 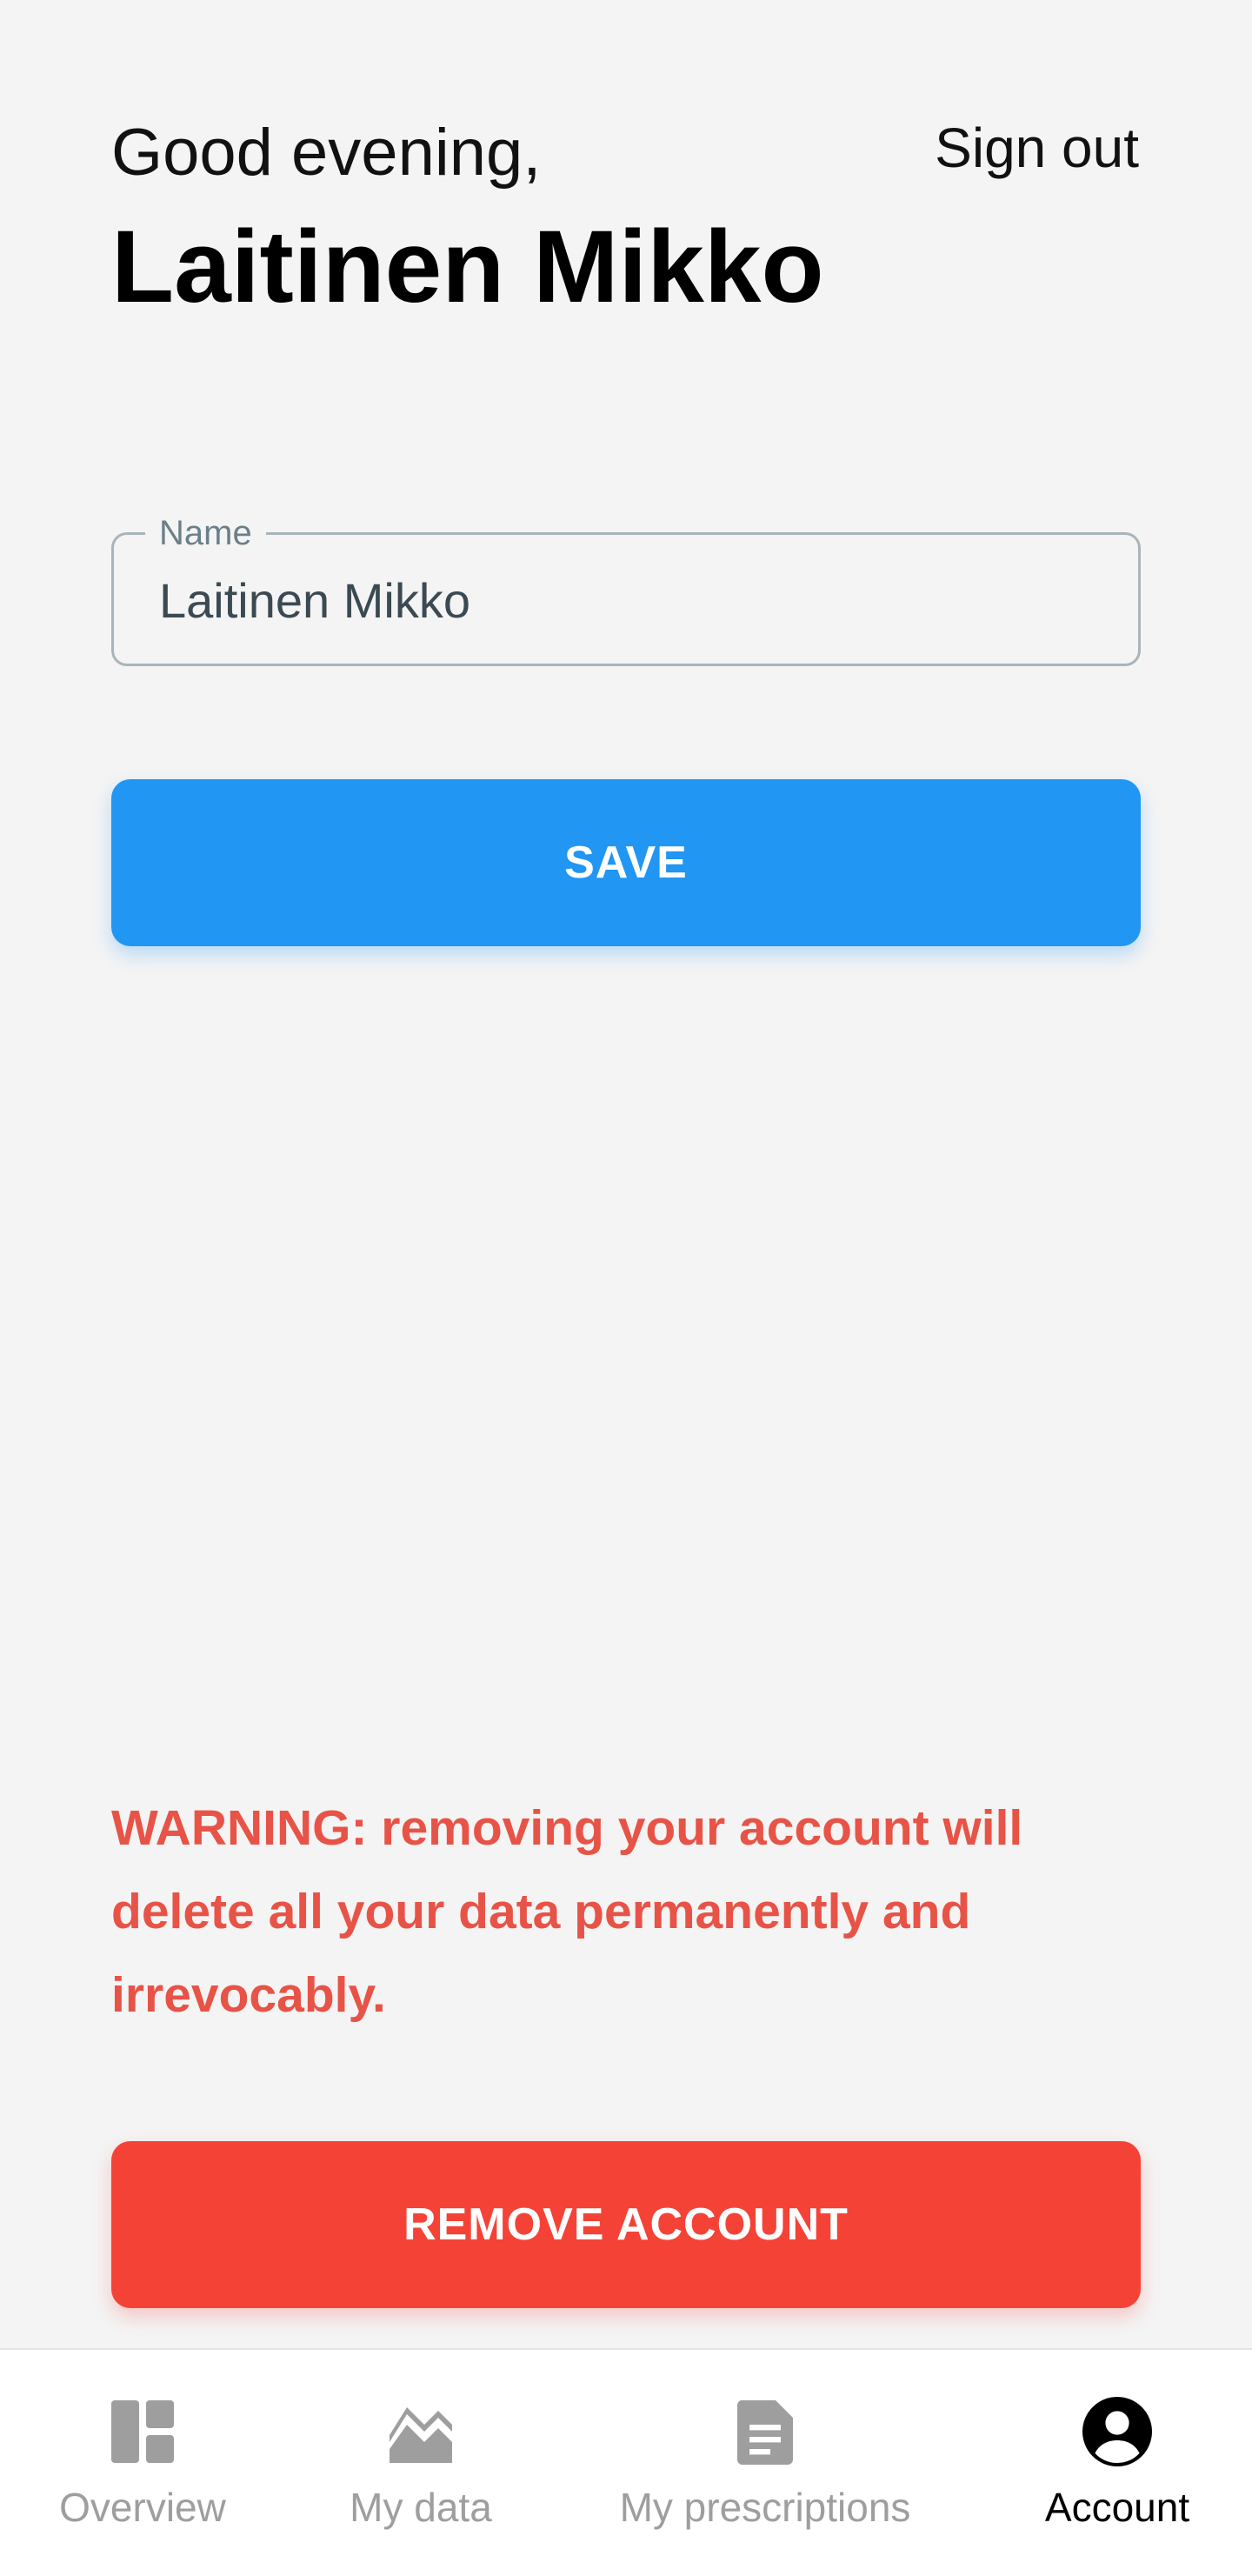 I want to click on name-input, so click(x=635, y=600).